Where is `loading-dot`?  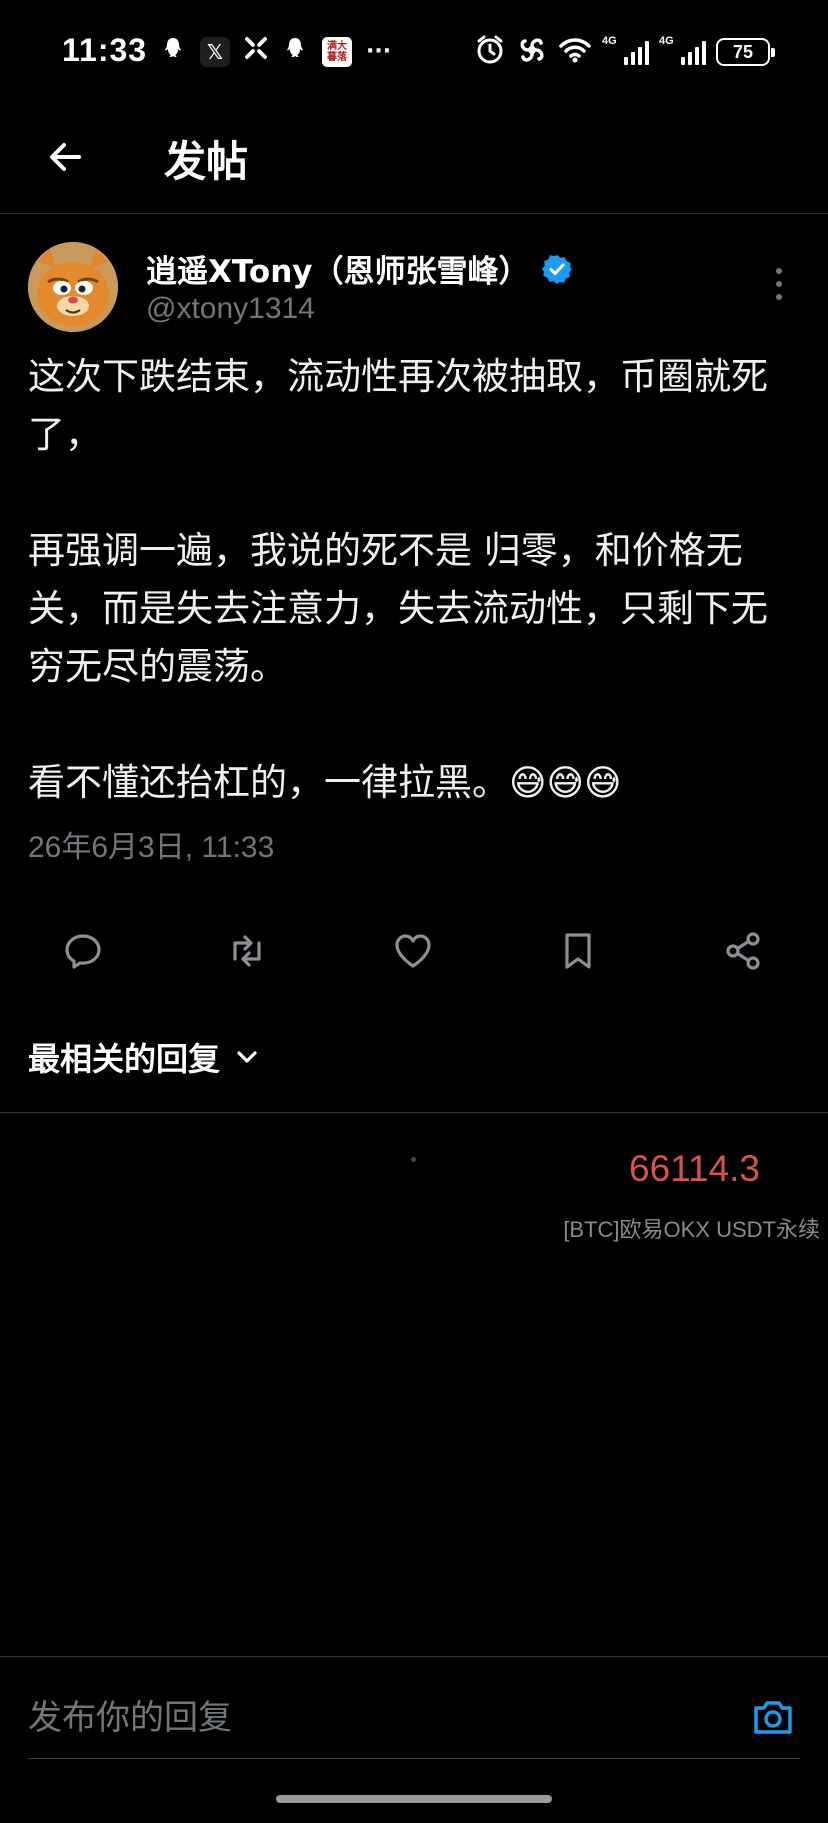
loading-dot is located at coordinates (413, 1159).